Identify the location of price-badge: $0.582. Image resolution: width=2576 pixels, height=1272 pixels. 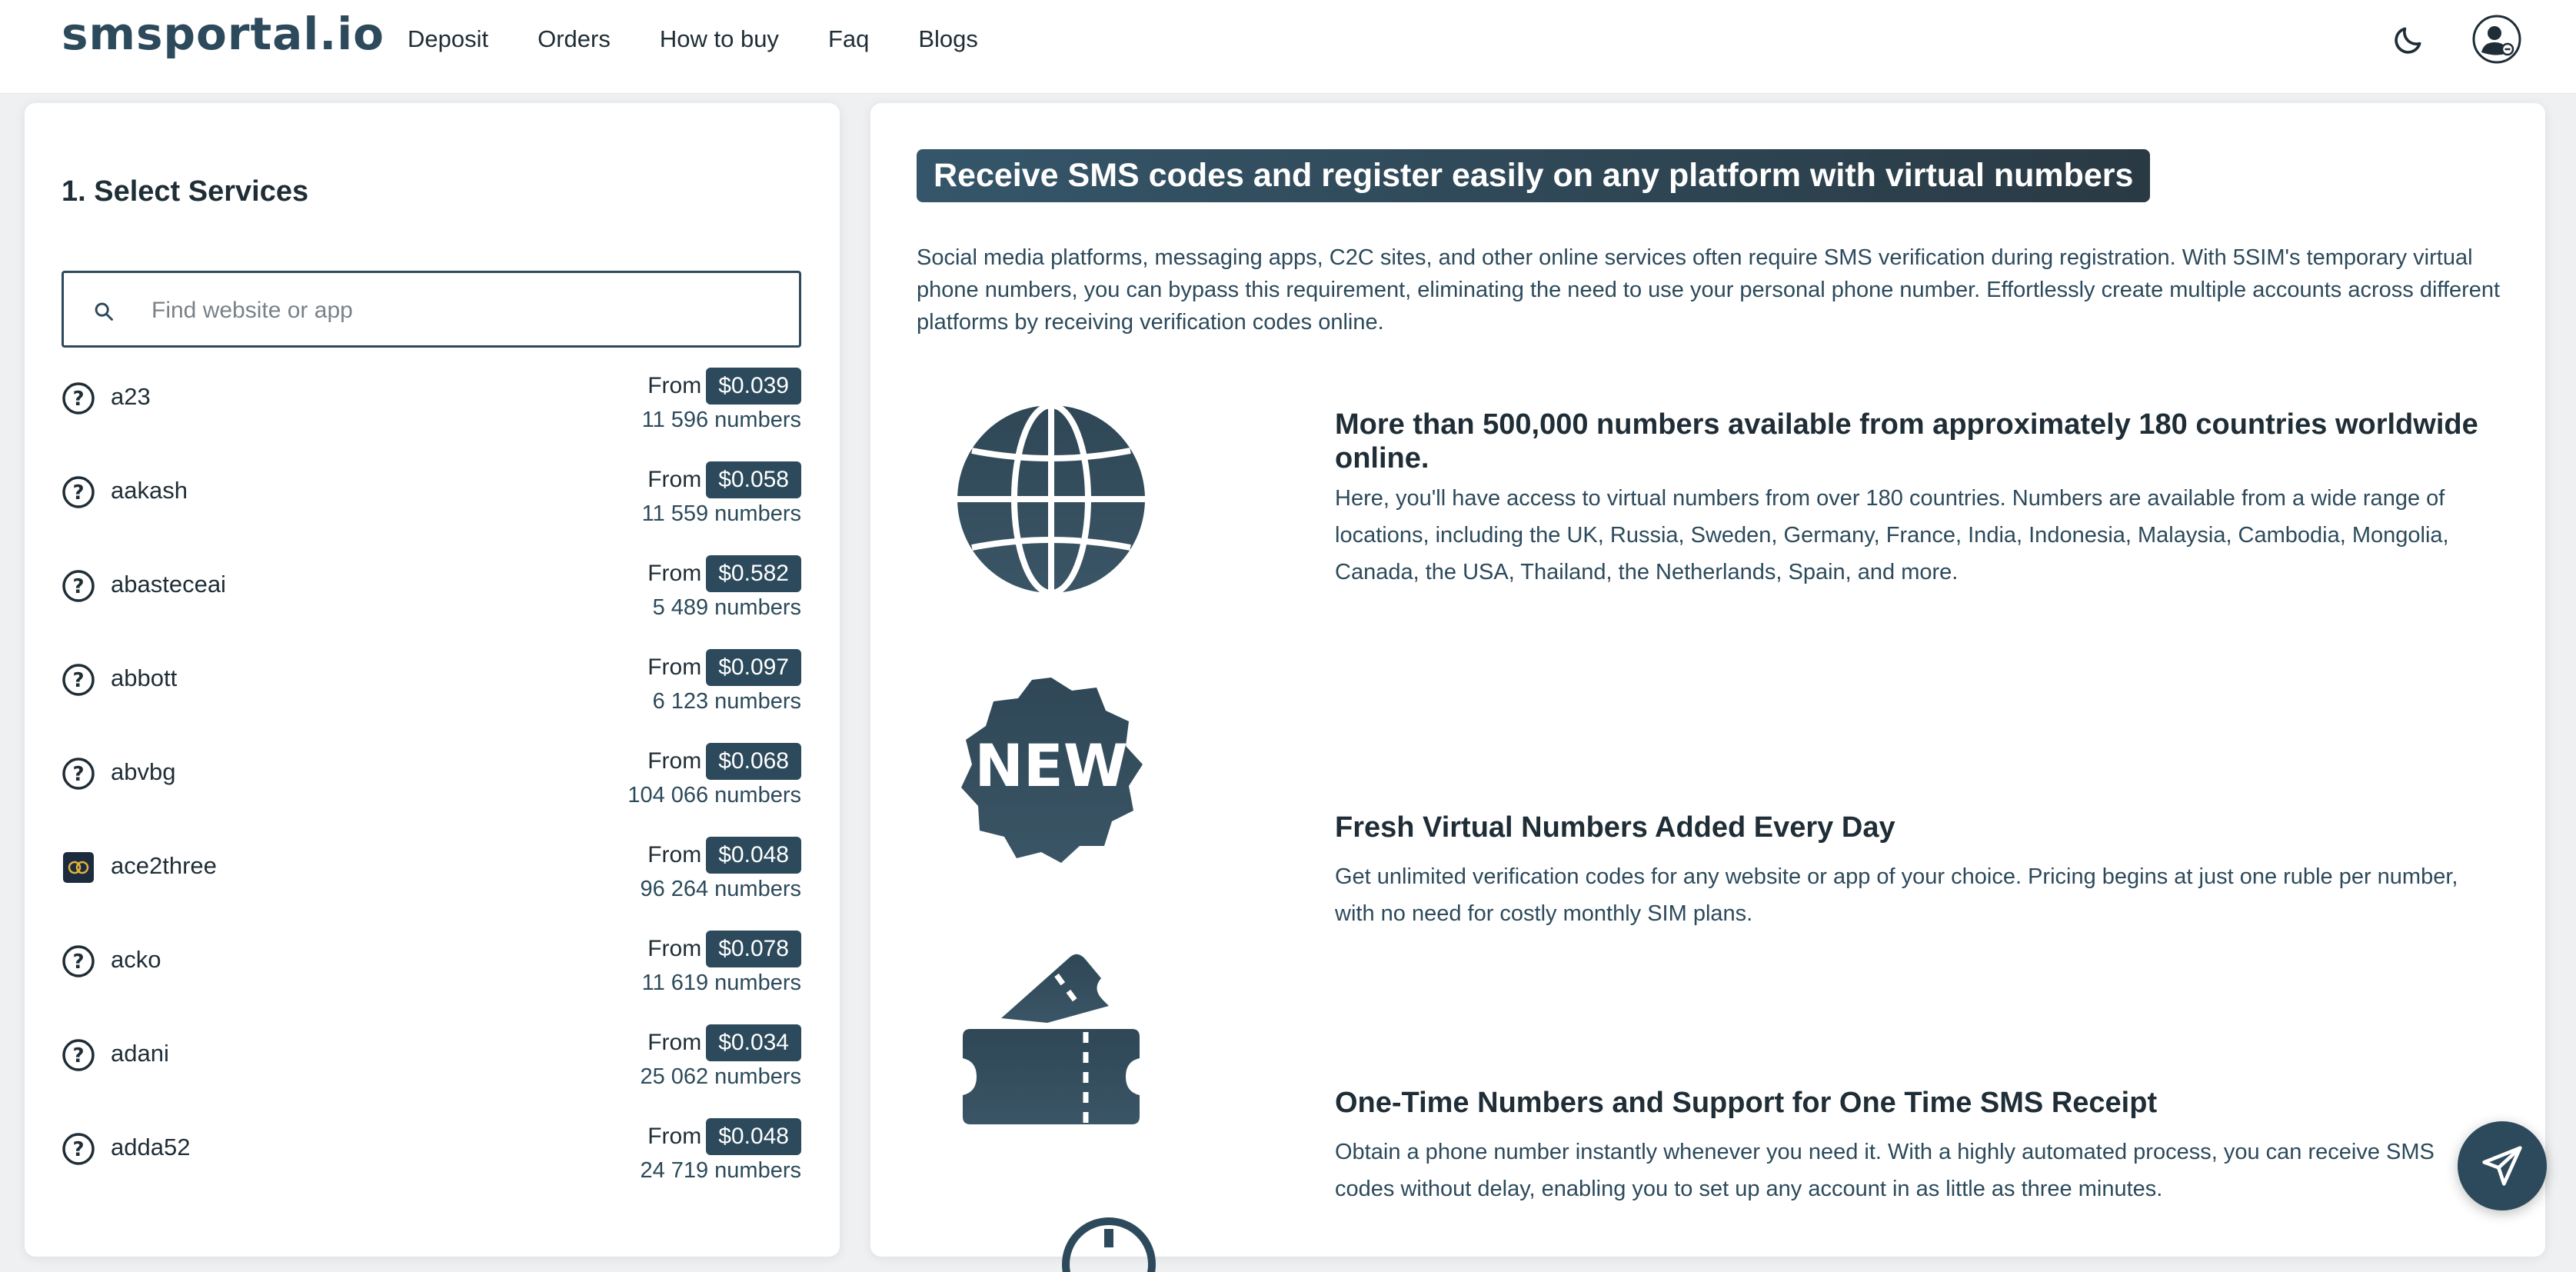
(753, 573).